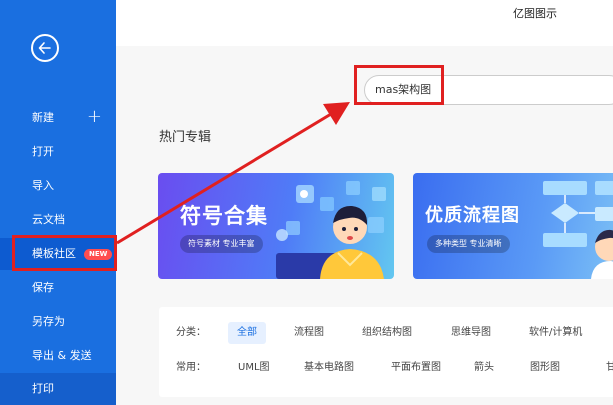  Describe the element at coordinates (609, 368) in the screenshot. I see `filter-chip: 甘特` at that location.